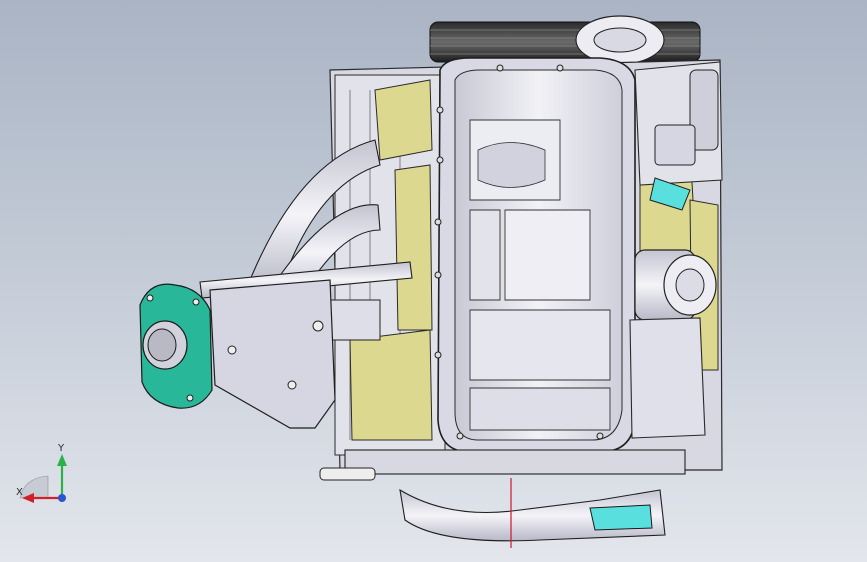 Image resolution: width=867 pixels, height=562 pixels. Describe the element at coordinates (61, 448) in the screenshot. I see `y-axis-label: Y` at that location.